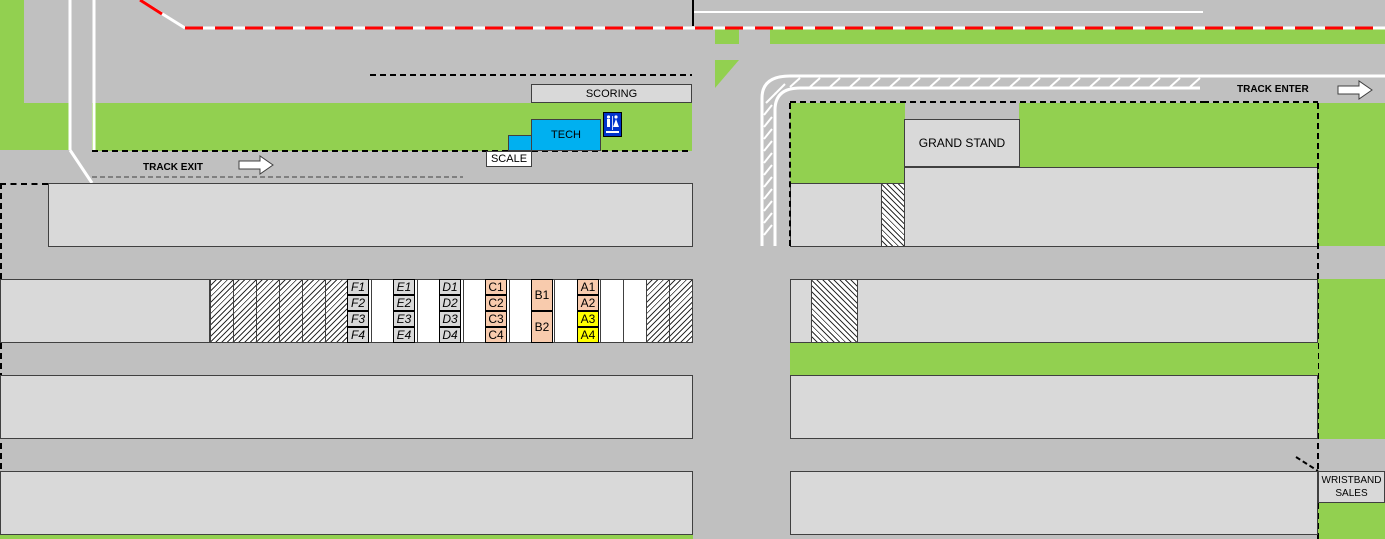 The width and height of the screenshot is (1385, 539). I want to click on tech-small-annex, so click(520, 143).